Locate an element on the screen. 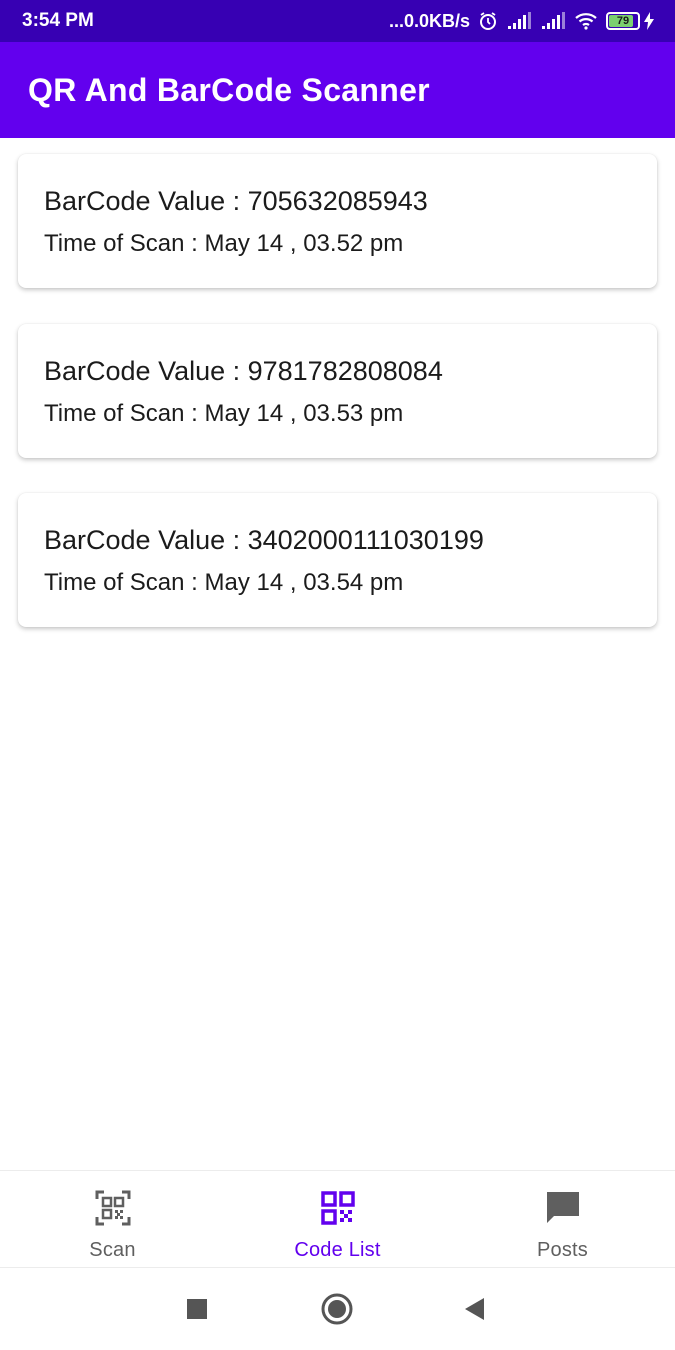 The image size is (675, 1350). scan-time: Time of Scan : May 14 , 03.54 pm is located at coordinates (224, 582).